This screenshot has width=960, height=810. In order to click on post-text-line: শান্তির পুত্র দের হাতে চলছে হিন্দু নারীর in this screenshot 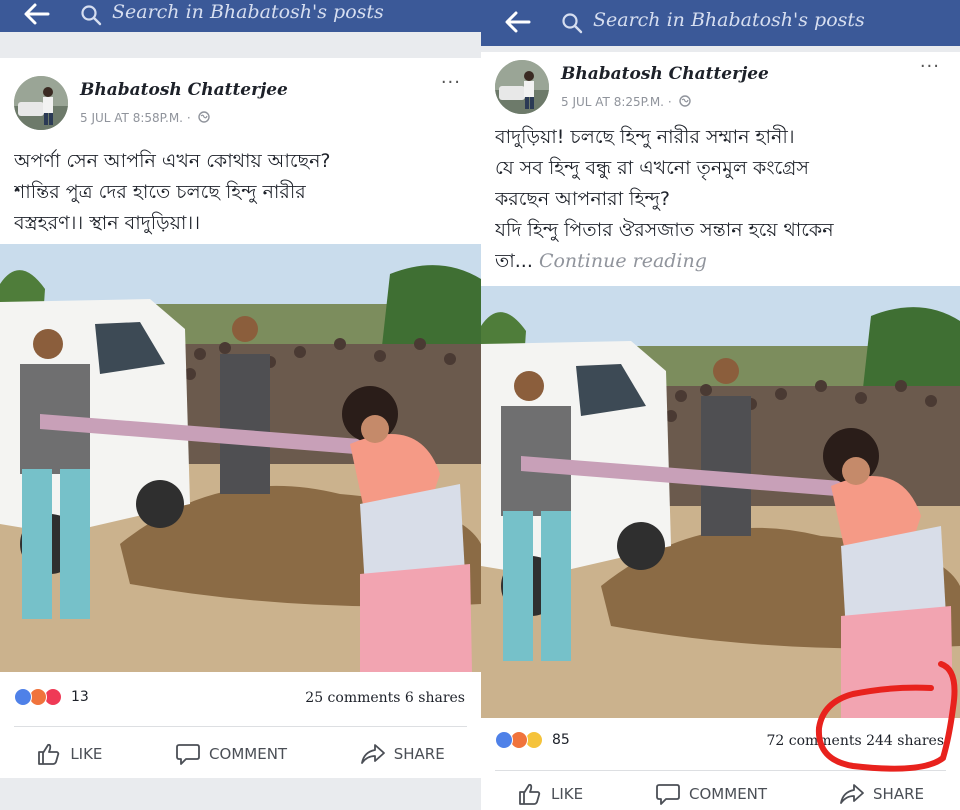, I will do `click(160, 192)`.